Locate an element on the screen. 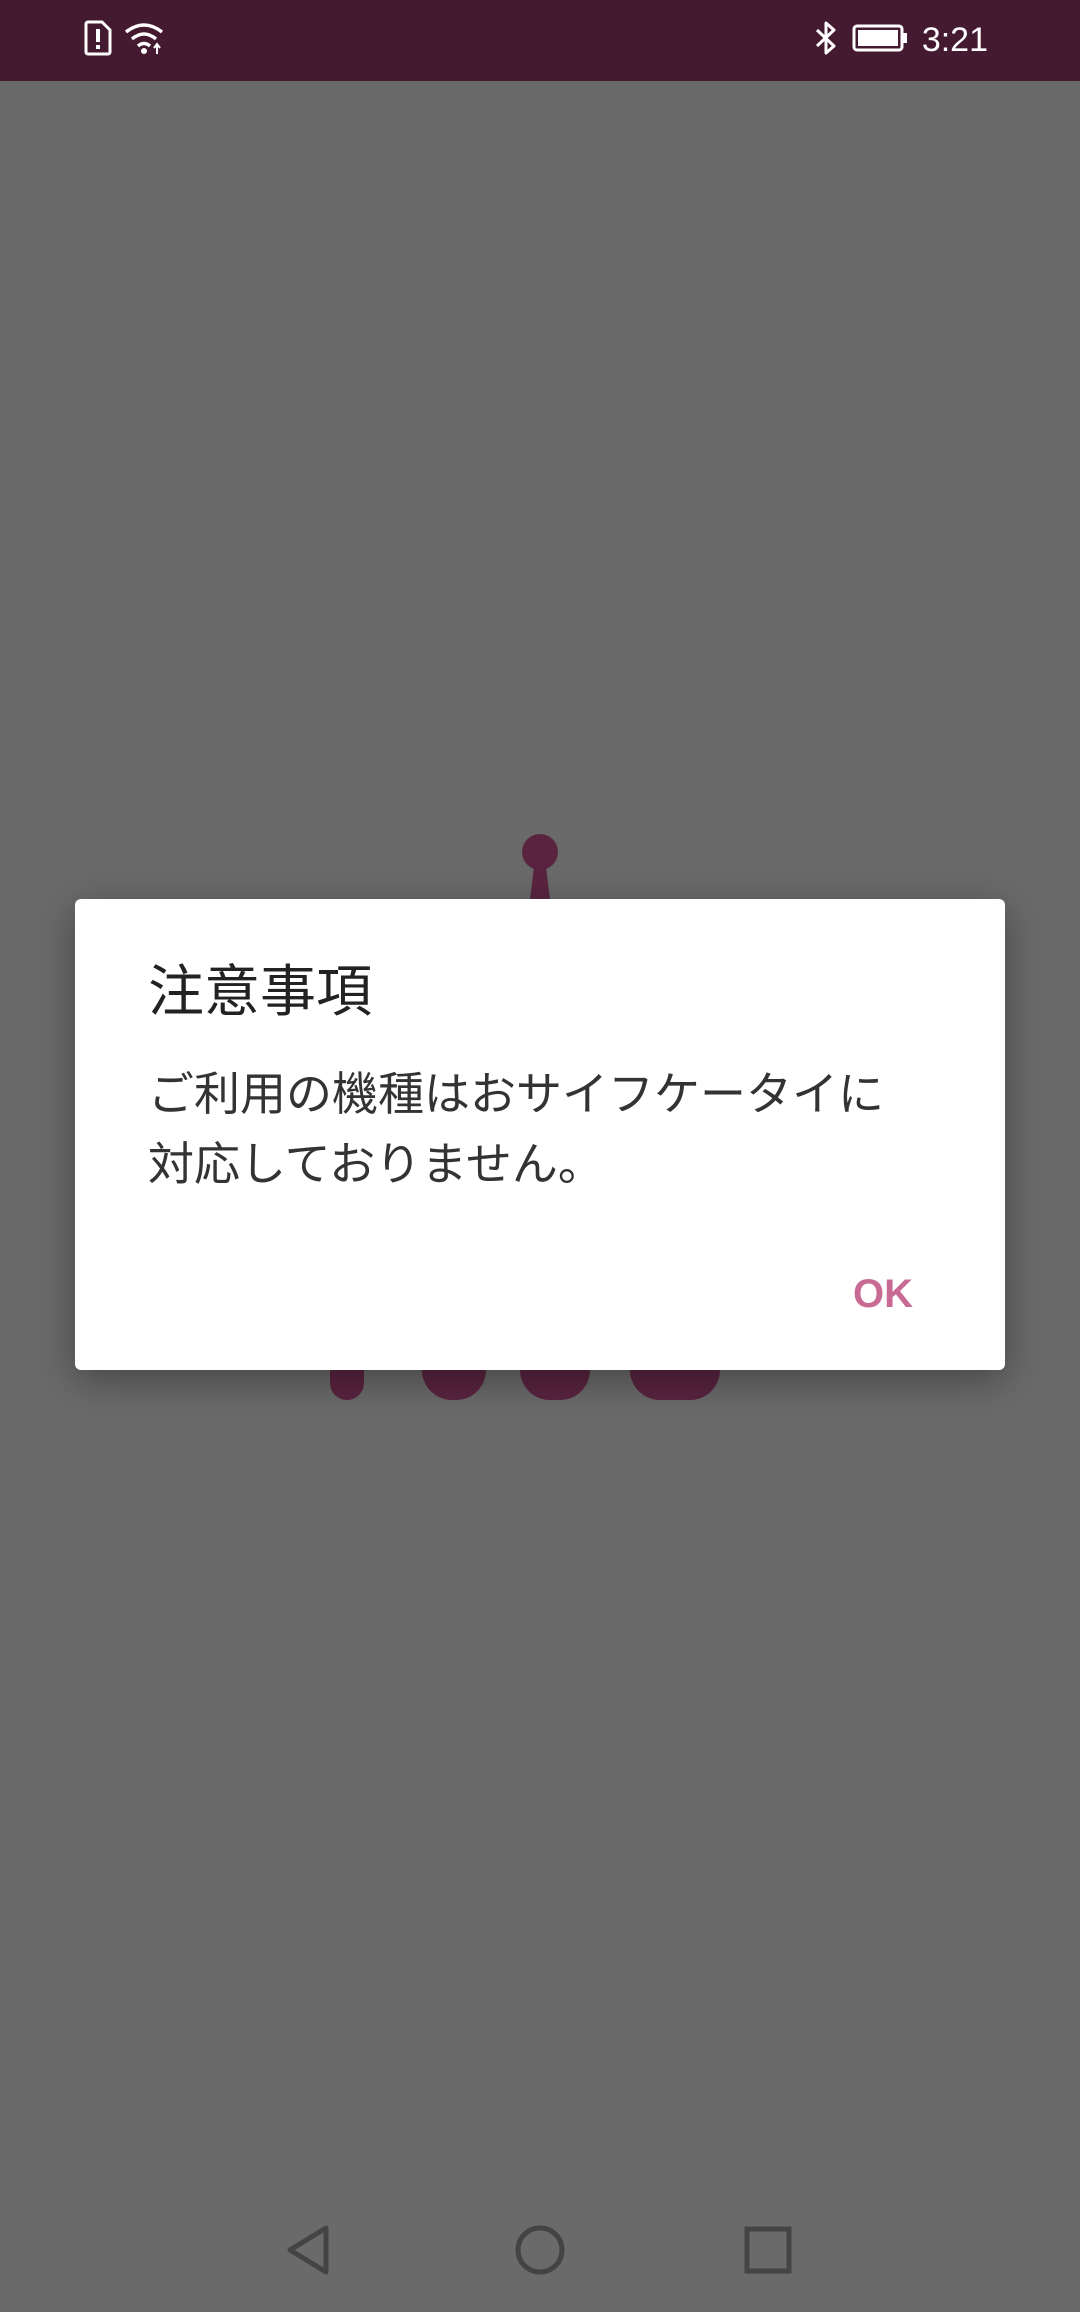  battery-icon is located at coordinates (880, 40).